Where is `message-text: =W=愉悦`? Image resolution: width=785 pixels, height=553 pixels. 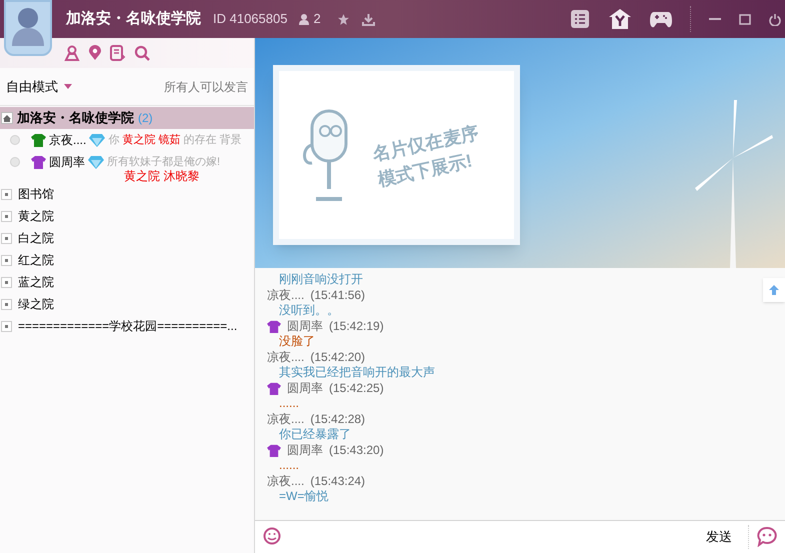
message-text: =W=愉悦 is located at coordinates (303, 496).